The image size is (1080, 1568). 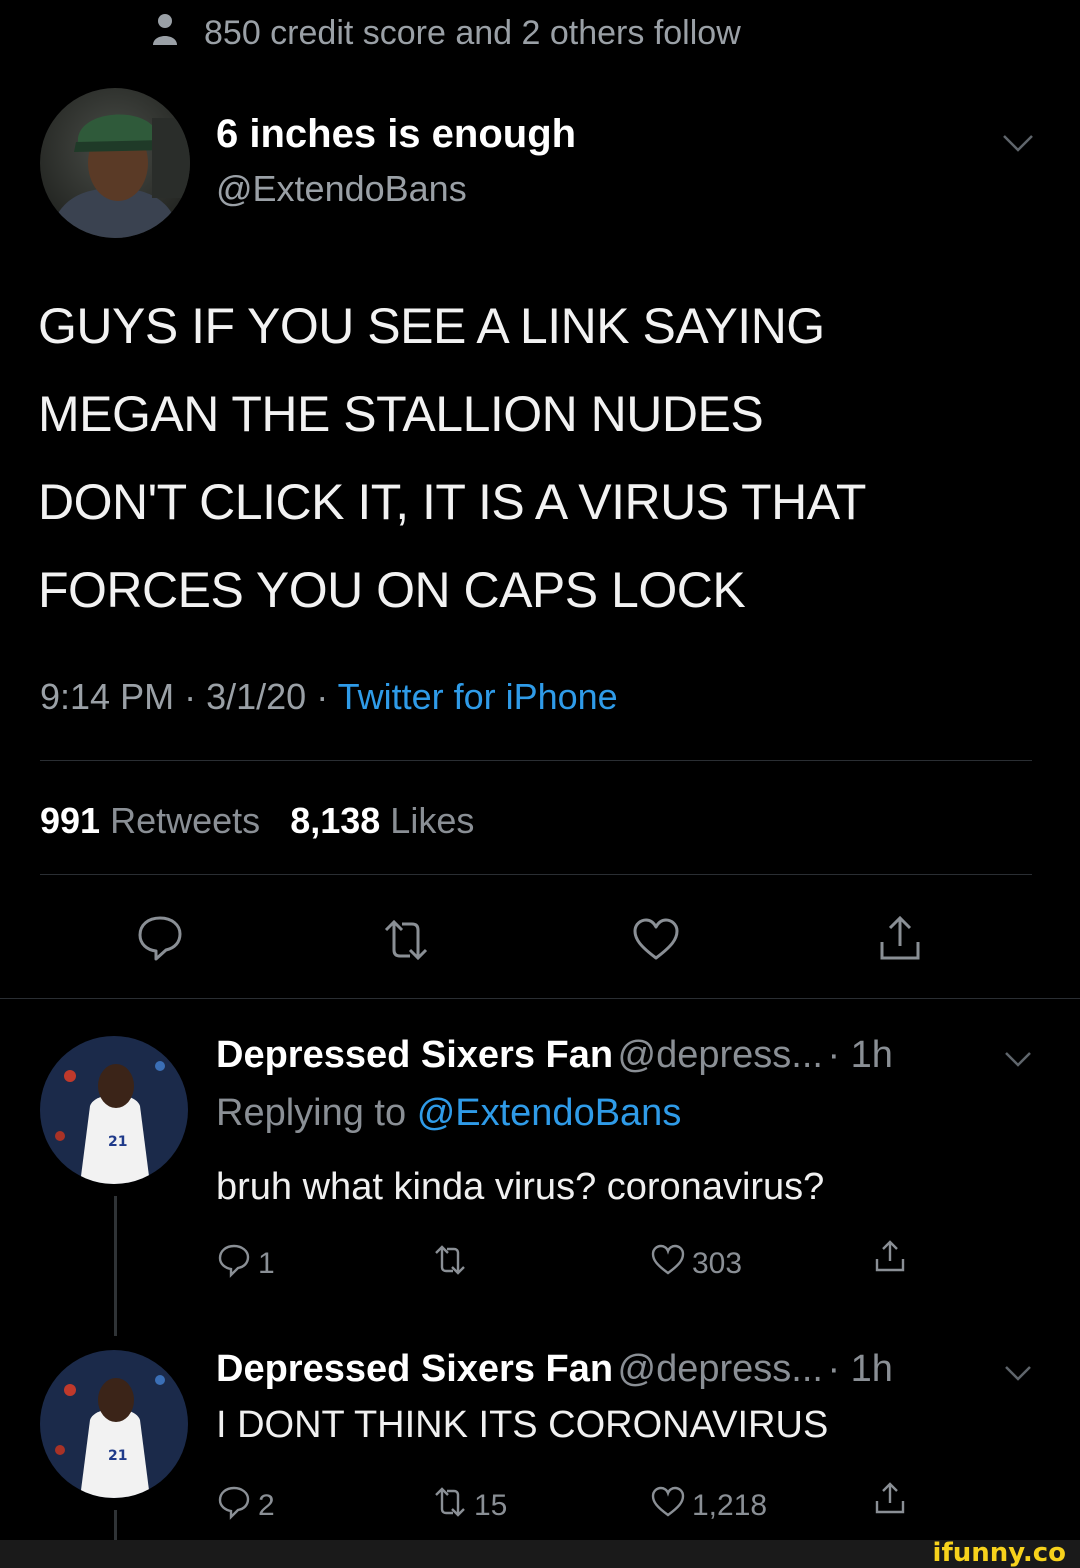 What do you see at coordinates (472, 33) in the screenshot?
I see `social-context-text: 850 credit score and 2 others follow` at bounding box center [472, 33].